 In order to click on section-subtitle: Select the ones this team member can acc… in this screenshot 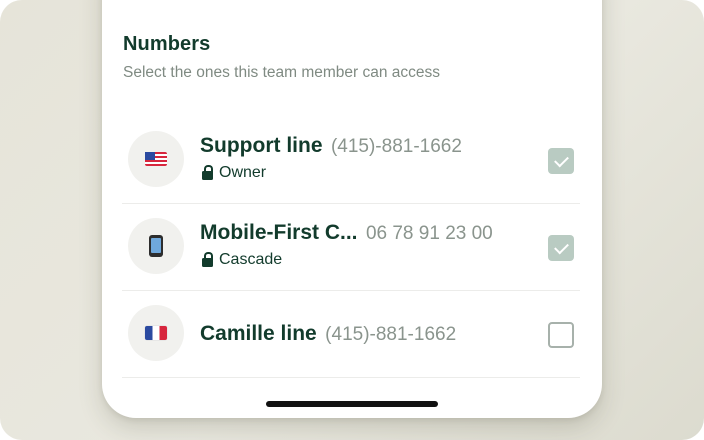, I will do `click(282, 72)`.